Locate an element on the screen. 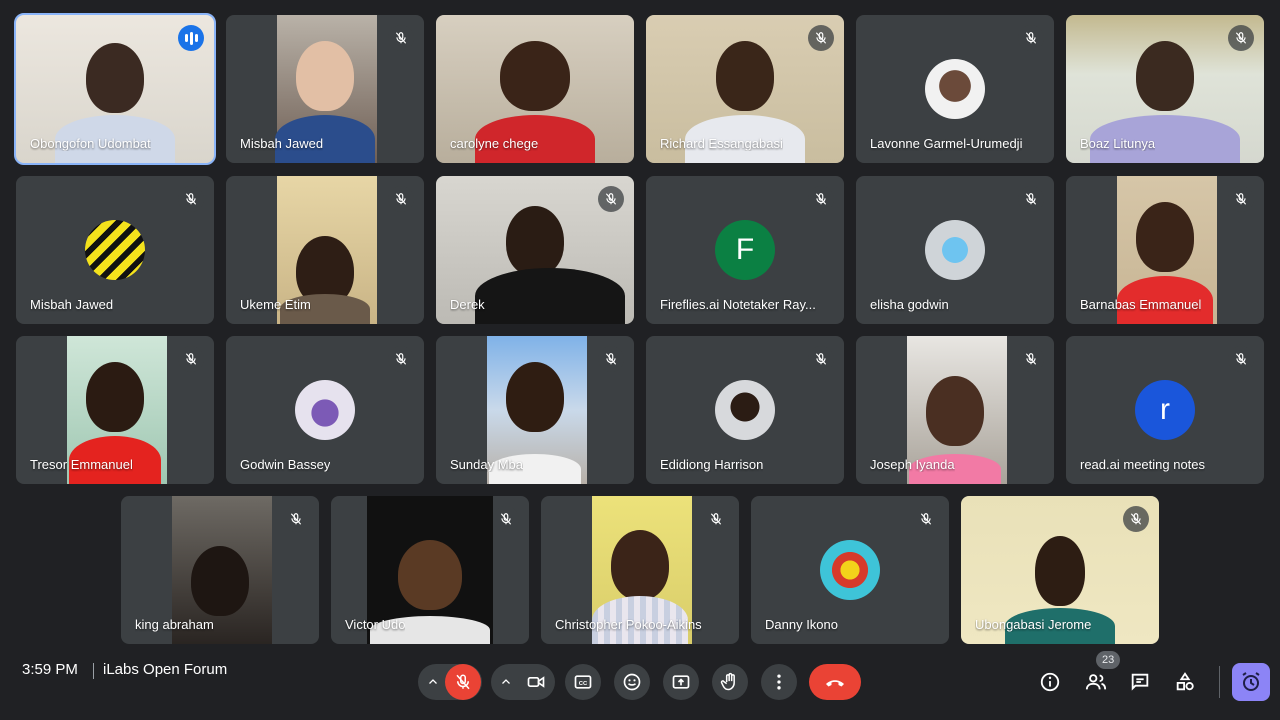  participant-tile: Ubongabasi Jerome is located at coordinates (1060, 570).